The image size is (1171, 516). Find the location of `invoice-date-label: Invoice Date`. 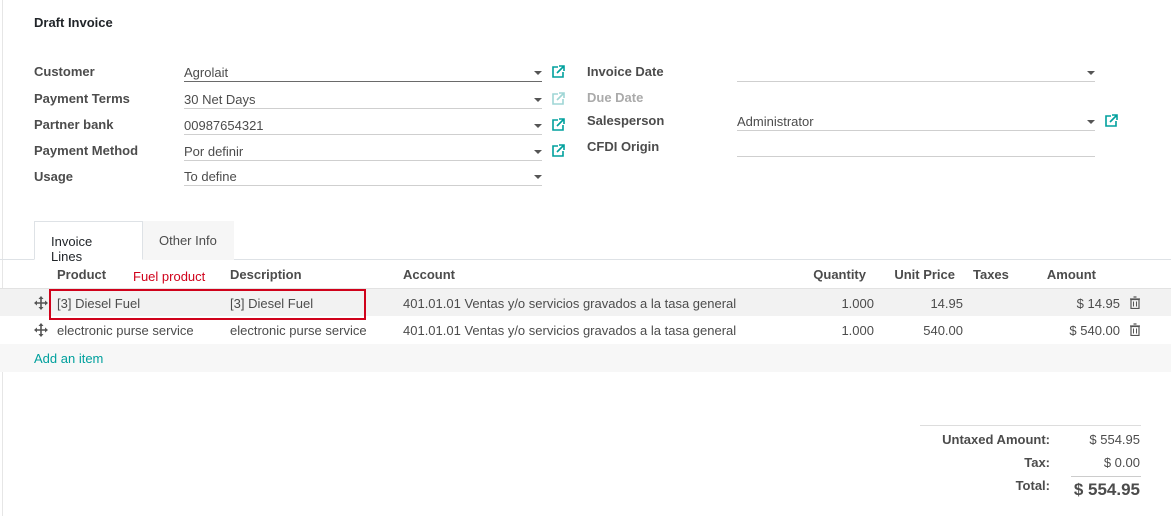

invoice-date-label: Invoice Date is located at coordinates (625, 71).